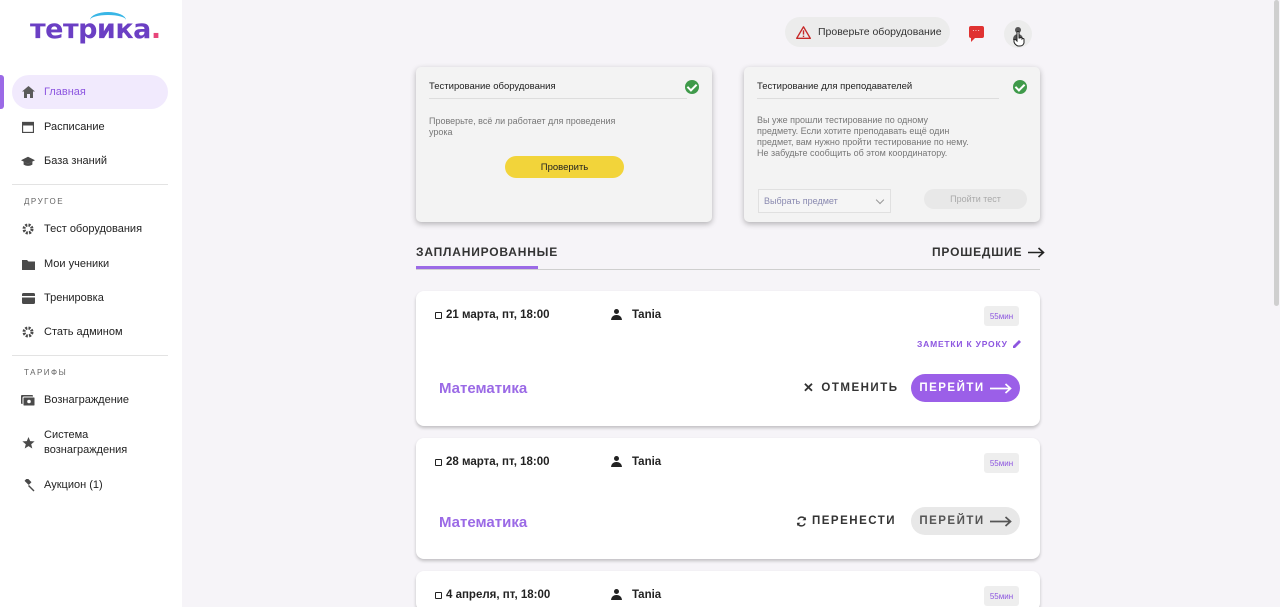 The width and height of the screenshot is (1280, 607). Describe the element at coordinates (880, 32) in the screenshot. I see `check-equipment-label: Проверьте оборудование` at that location.